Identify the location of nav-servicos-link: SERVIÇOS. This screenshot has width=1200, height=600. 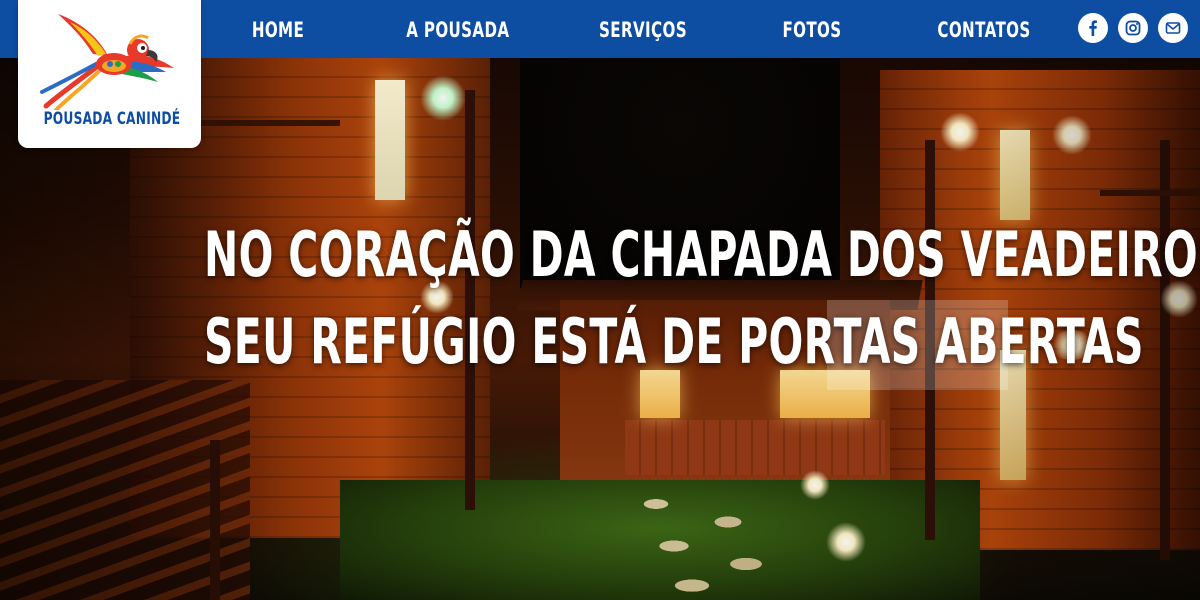
(643, 30).